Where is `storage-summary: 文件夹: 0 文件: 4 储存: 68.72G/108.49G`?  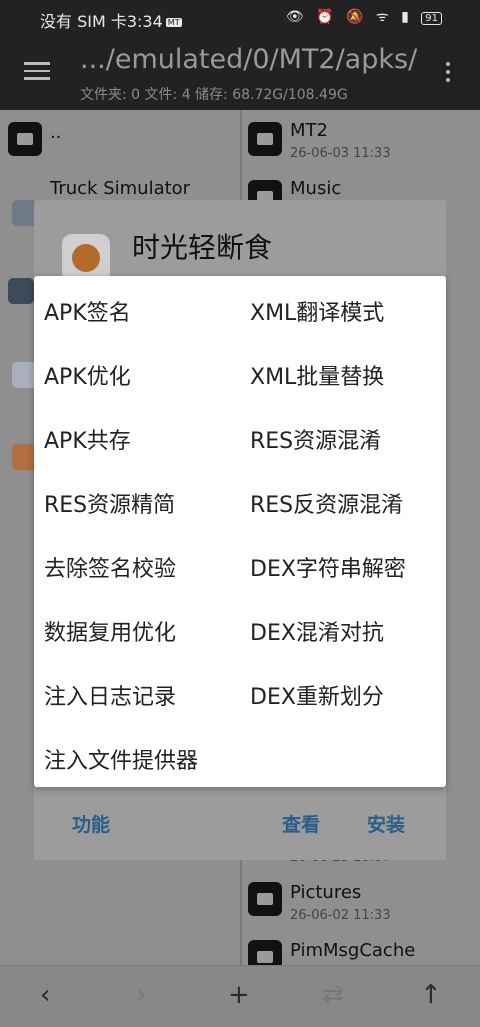
storage-summary: 文件夹: 0 文件: 4 储存: 68.72G/108.49G is located at coordinates (214, 95).